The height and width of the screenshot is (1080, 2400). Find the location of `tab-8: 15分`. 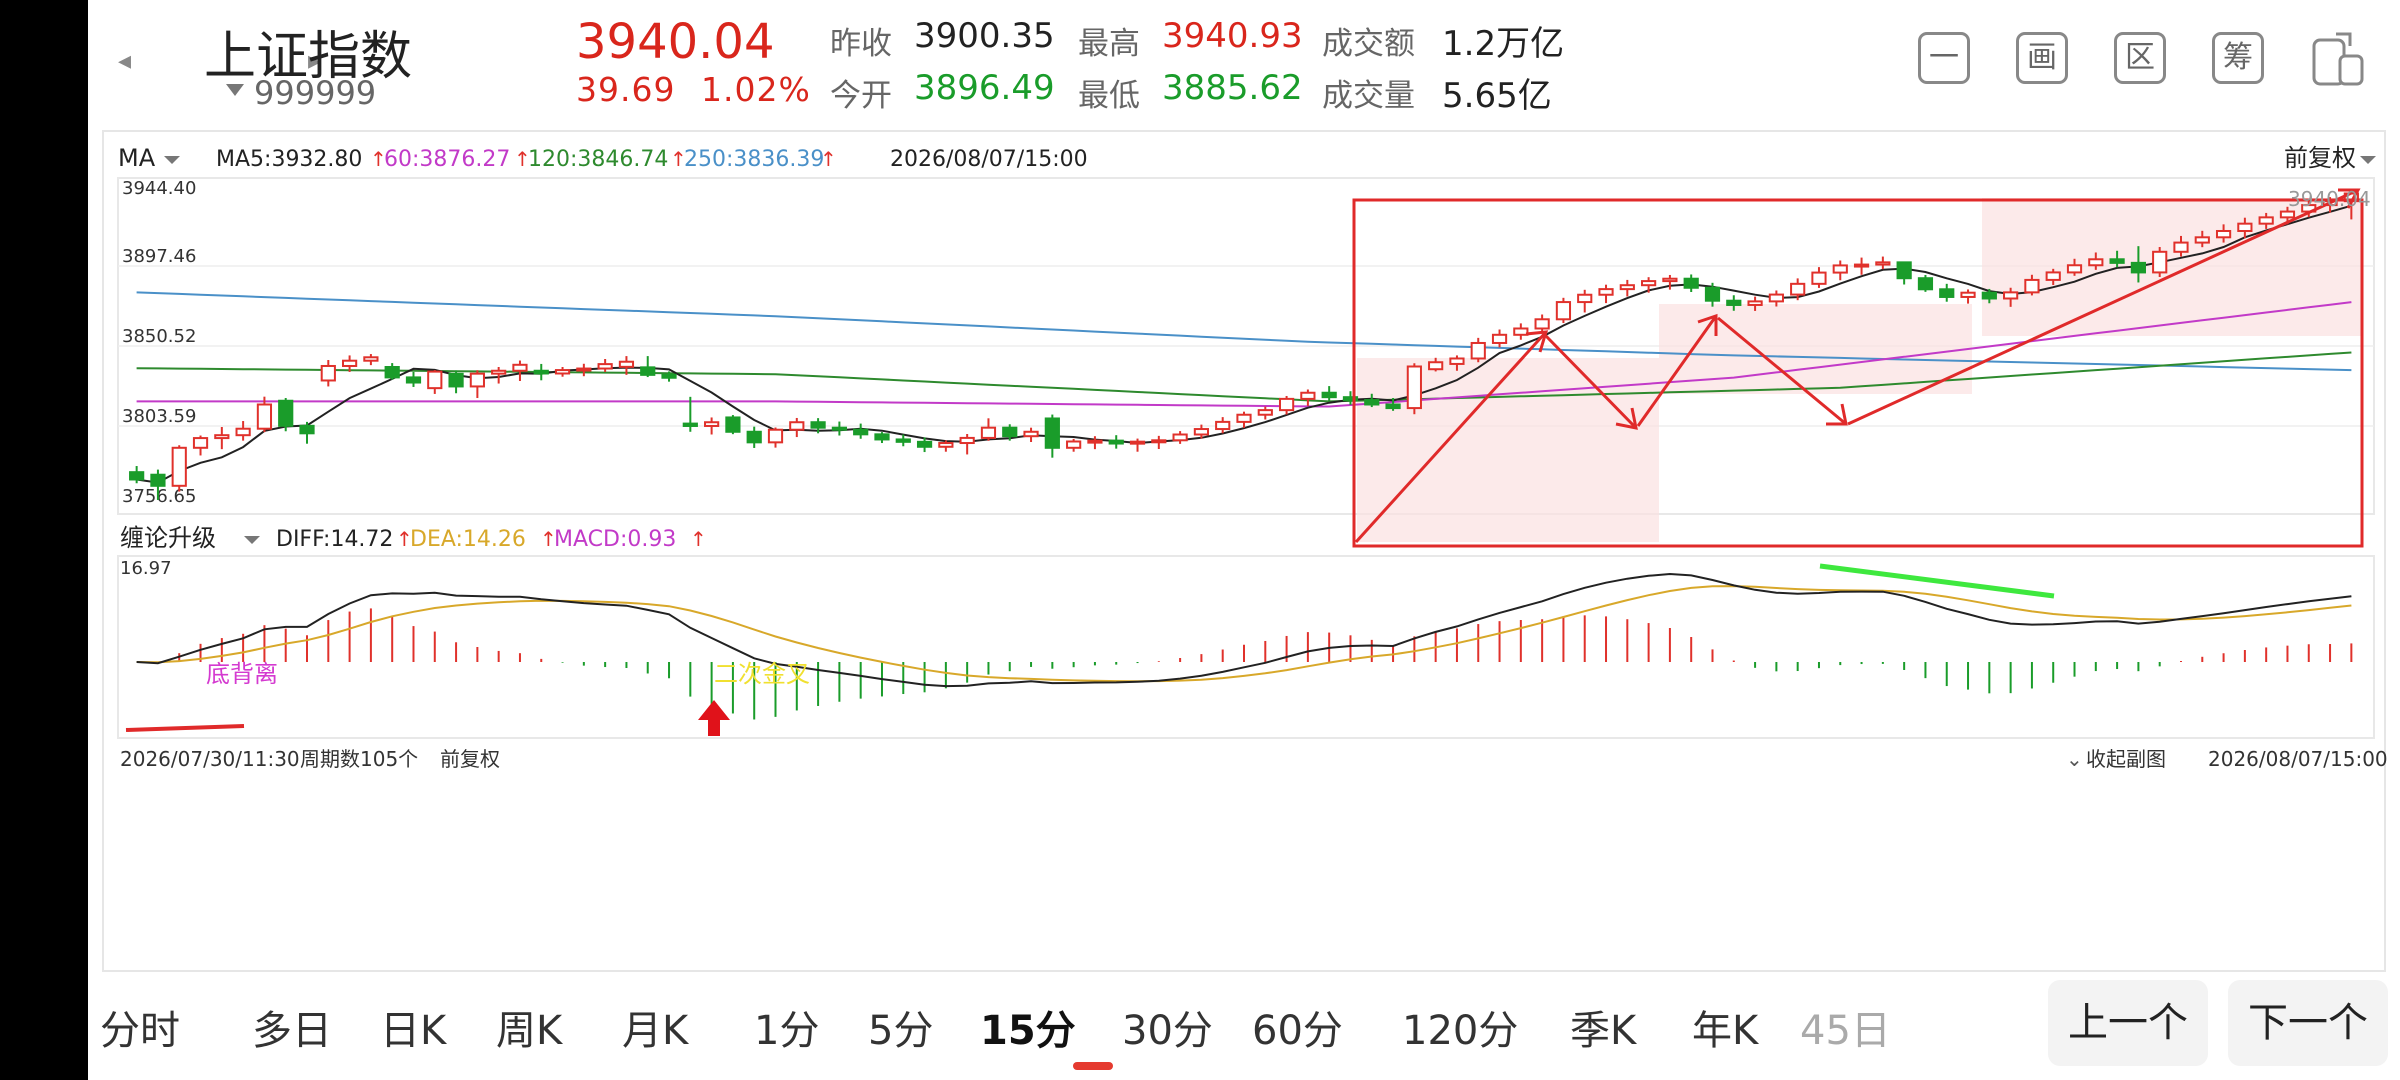

tab-8: 15分 is located at coordinates (1028, 1027).